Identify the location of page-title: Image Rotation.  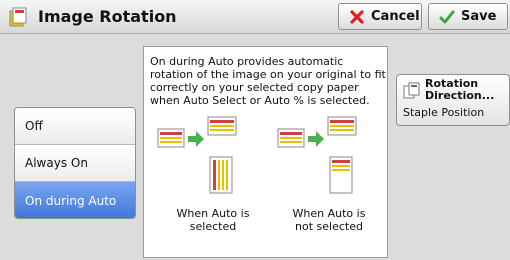
(107, 16).